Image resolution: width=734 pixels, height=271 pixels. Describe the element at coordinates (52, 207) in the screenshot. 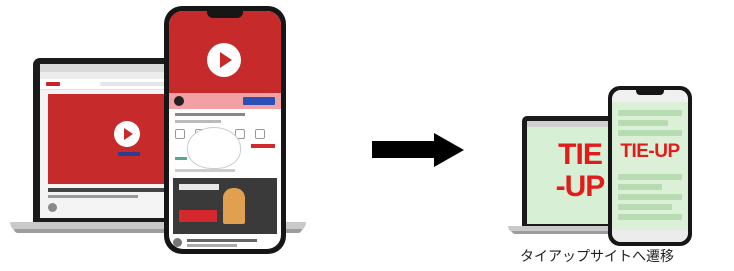

I see `avatar` at that location.